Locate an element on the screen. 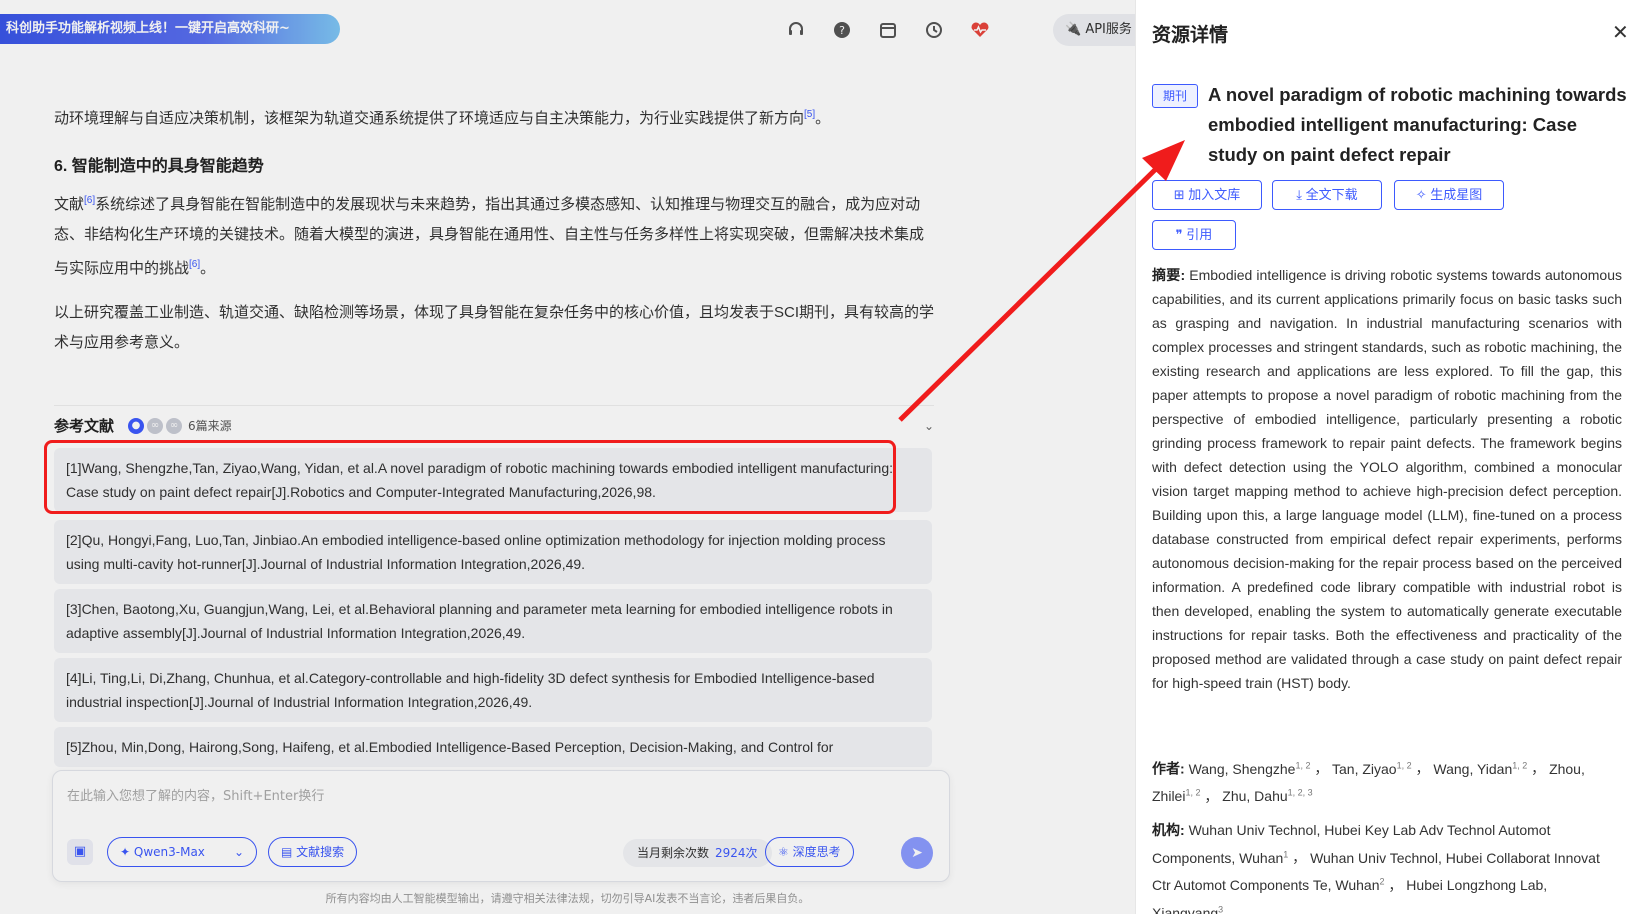 The image size is (1635, 914). quote-icon: ❞ is located at coordinates (1179, 234).